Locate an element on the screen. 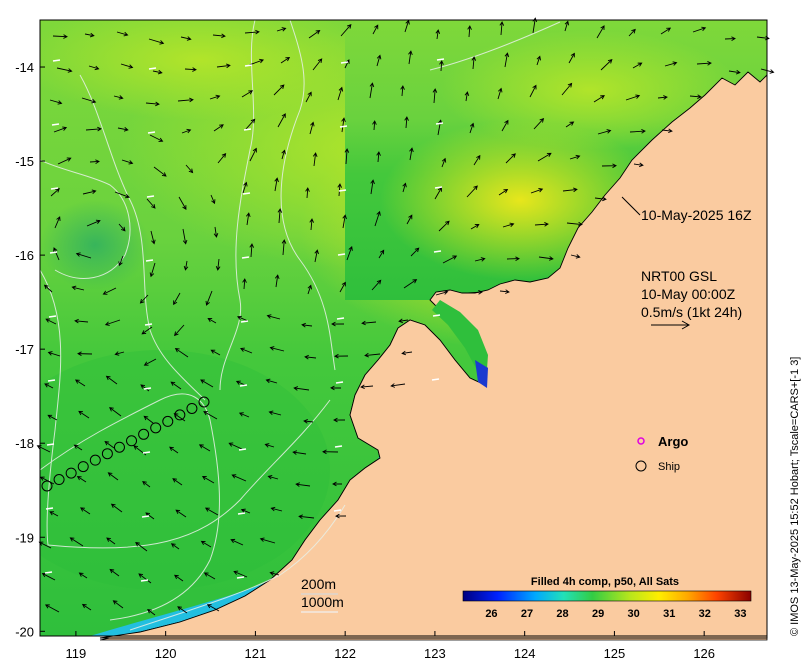 The width and height of the screenshot is (810, 672). nrt-label-1: NRT00 GSL is located at coordinates (679, 276).